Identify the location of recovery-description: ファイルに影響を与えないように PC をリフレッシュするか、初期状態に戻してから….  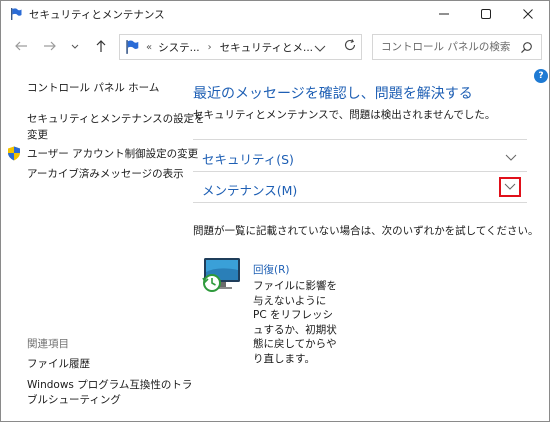
(295, 322).